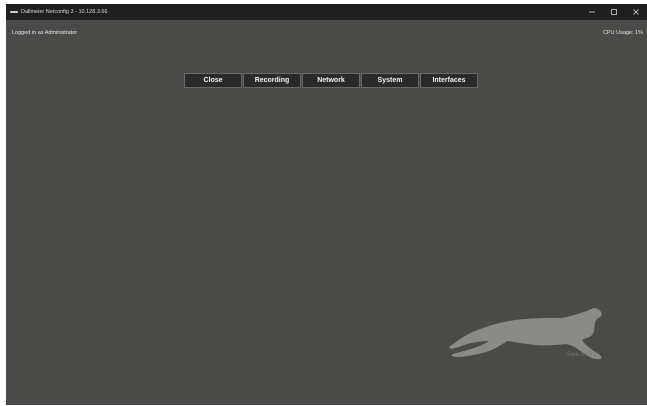  I want to click on close-icon, so click(636, 12).